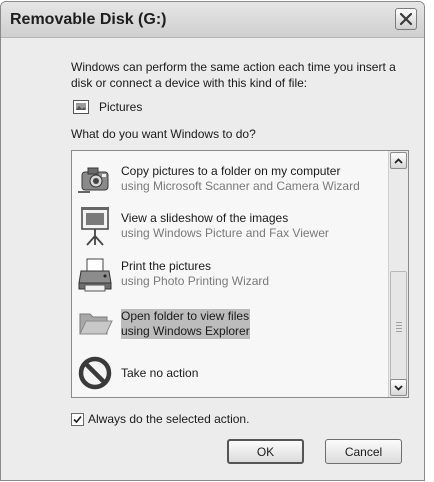  Describe the element at coordinates (93, 180) in the screenshot. I see `camera-icon` at that location.